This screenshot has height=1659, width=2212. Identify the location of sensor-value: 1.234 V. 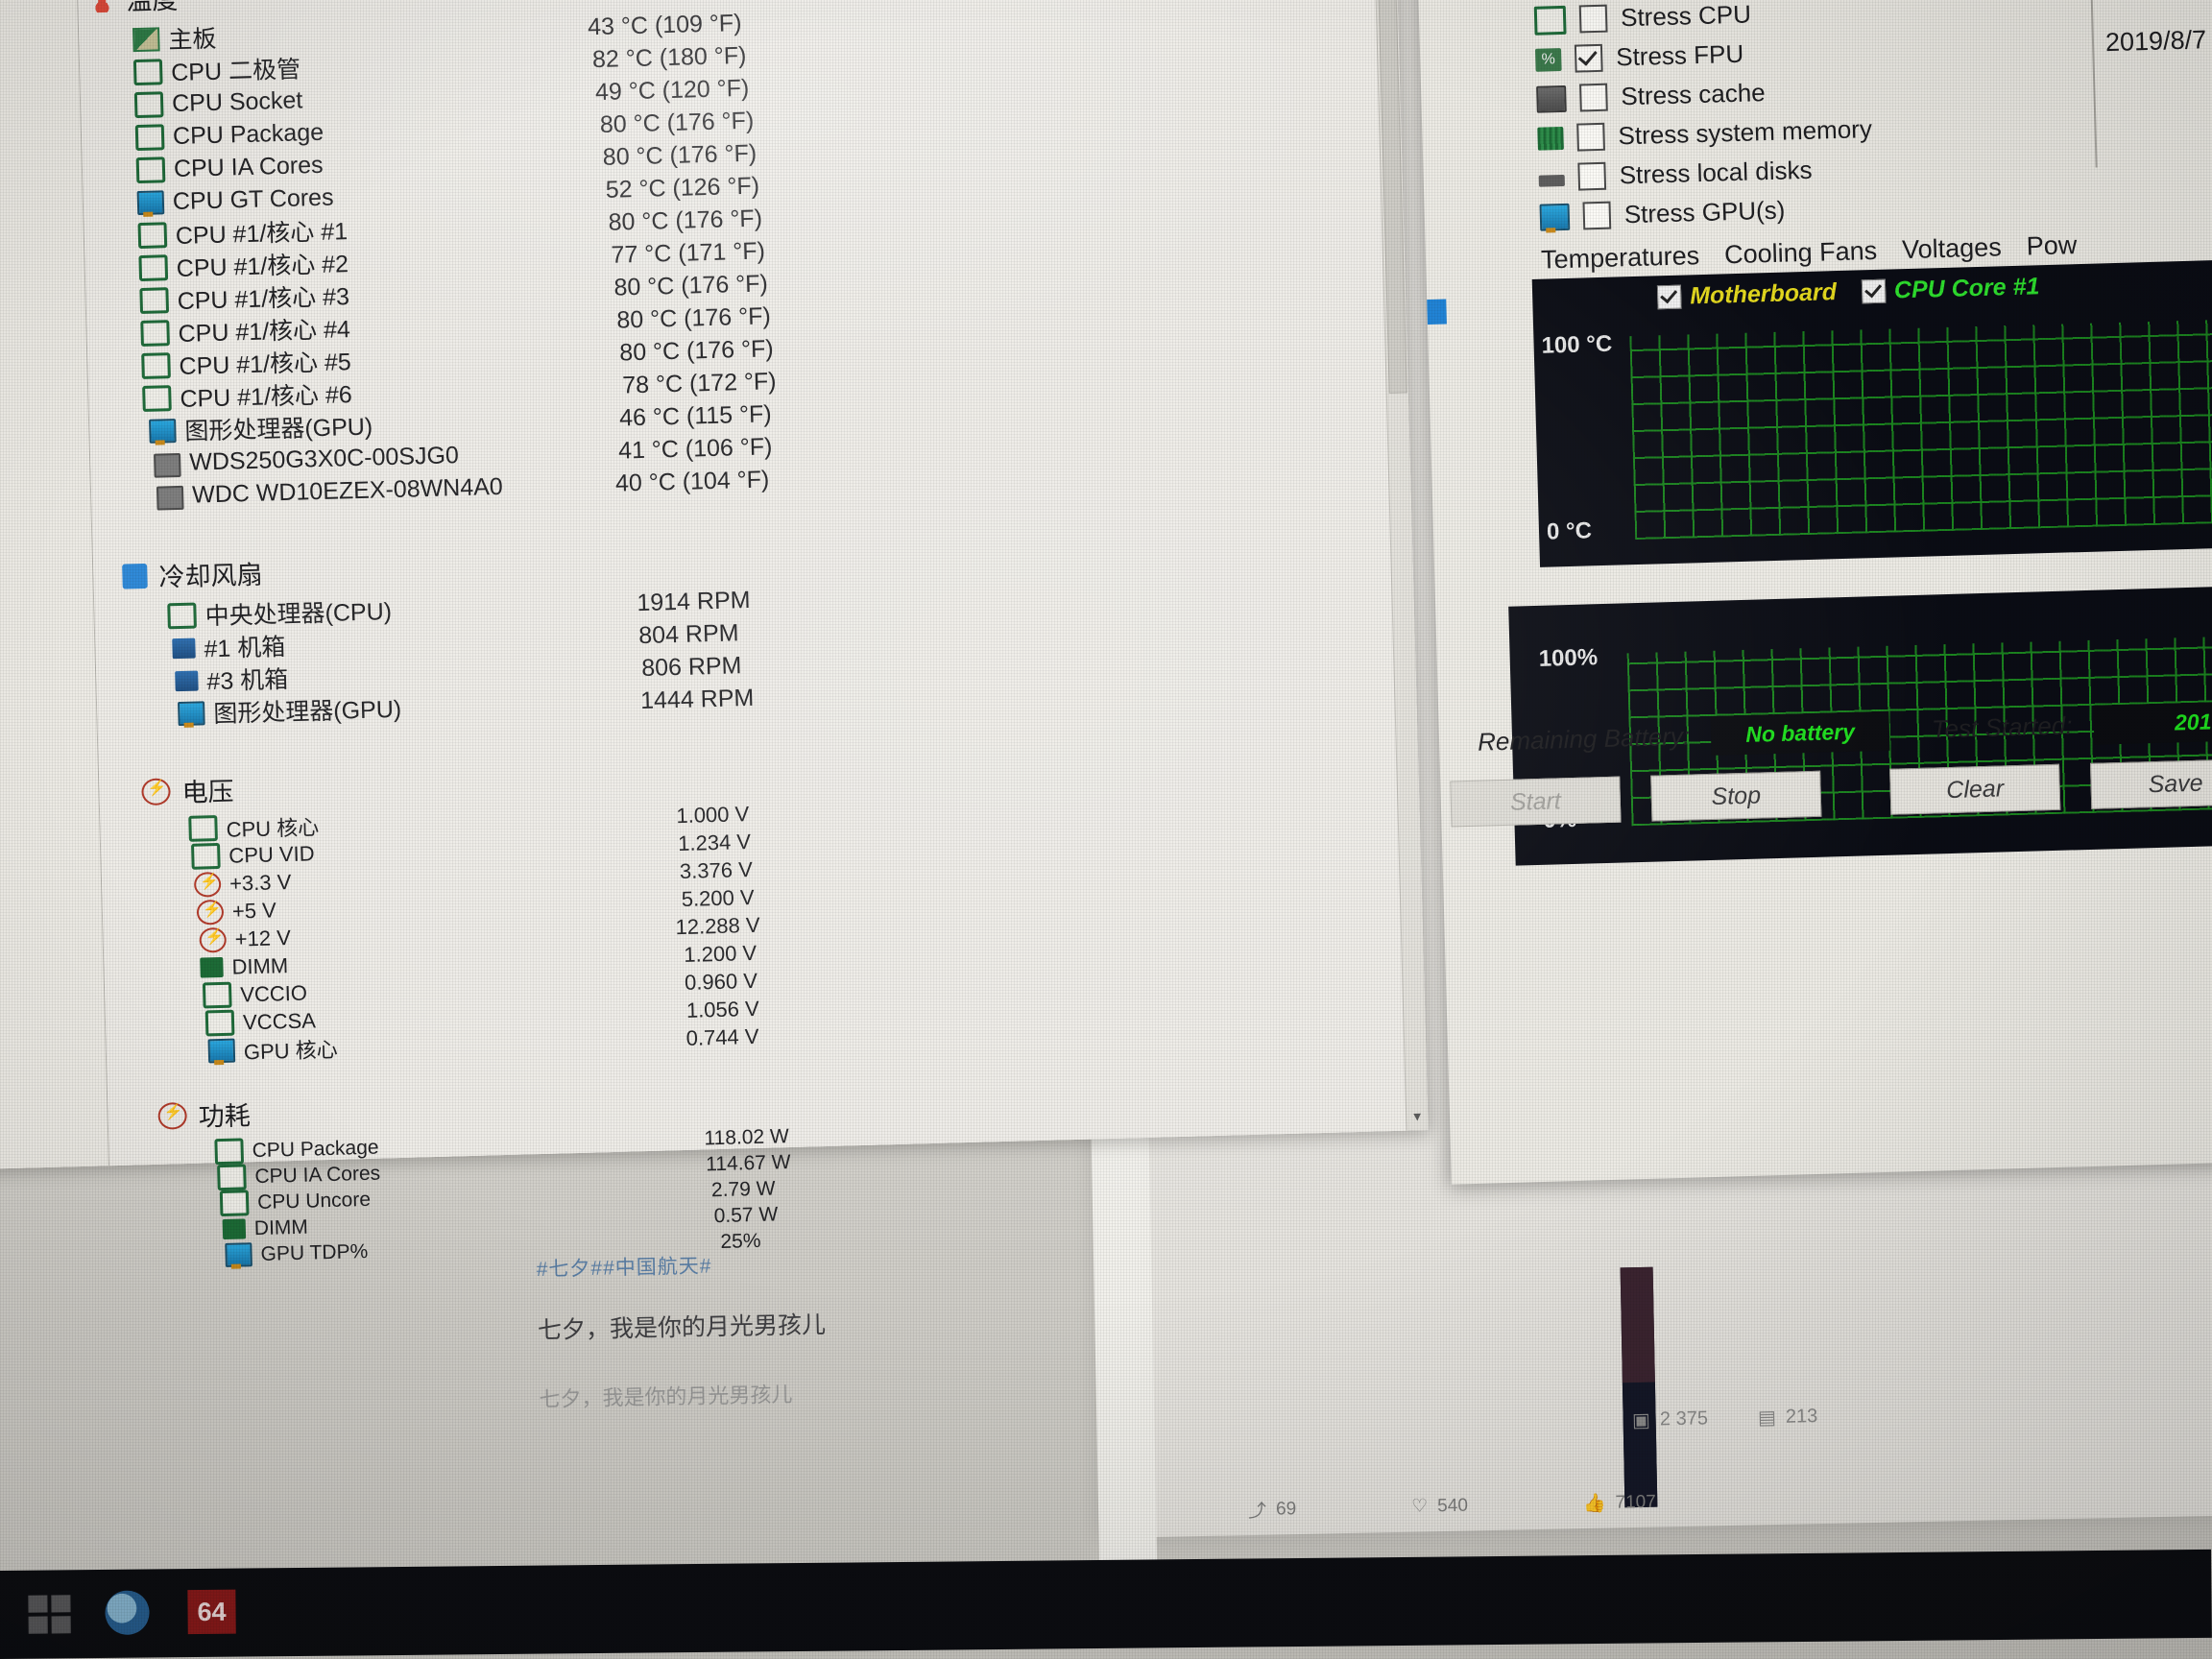
(714, 842).